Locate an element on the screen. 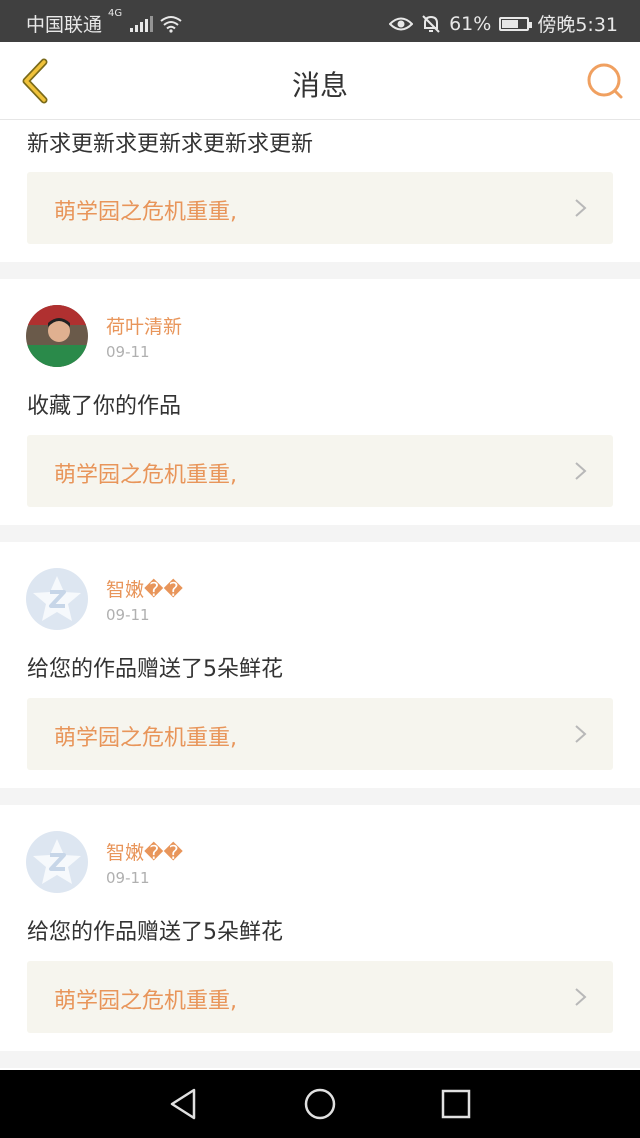  navigation-bar is located at coordinates (320, 1104).